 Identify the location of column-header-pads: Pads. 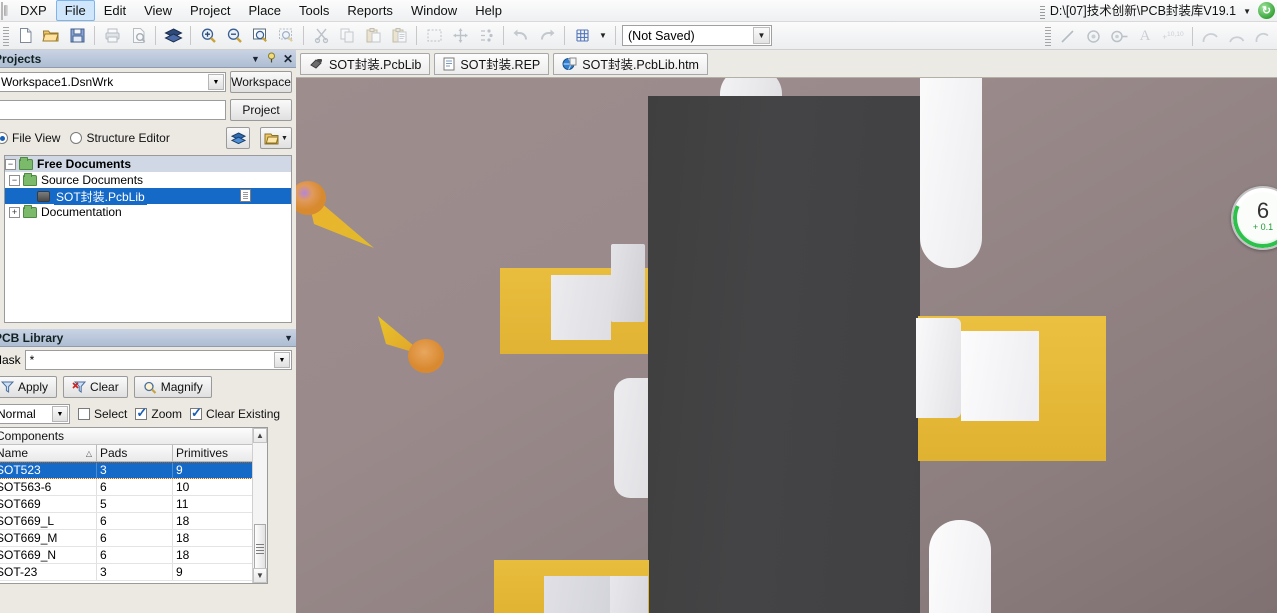
(135, 453).